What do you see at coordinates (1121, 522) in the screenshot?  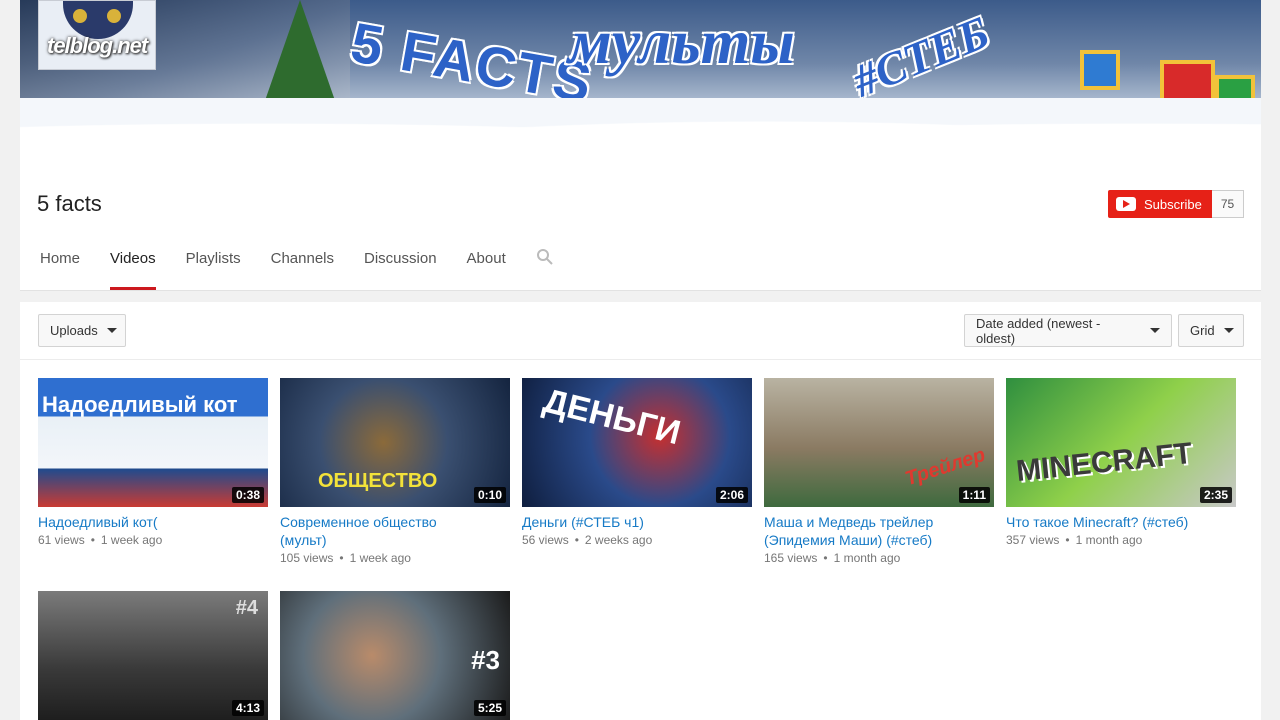 I see `video-title: Что такое Minecraft? (#стеб)` at bounding box center [1121, 522].